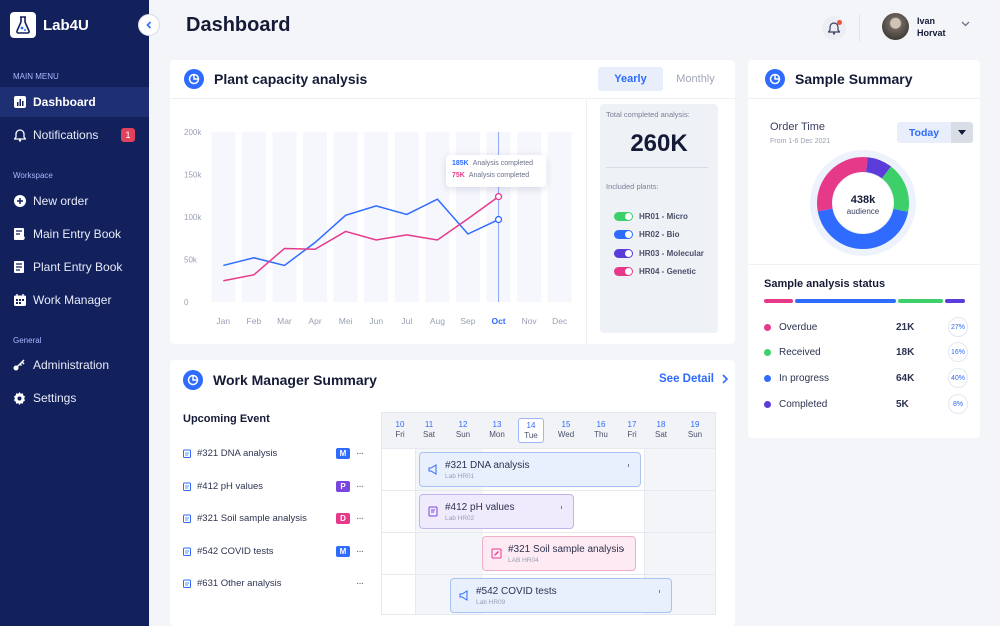  I want to click on sidebar-item-dashboard: Dashboard, so click(74, 102).